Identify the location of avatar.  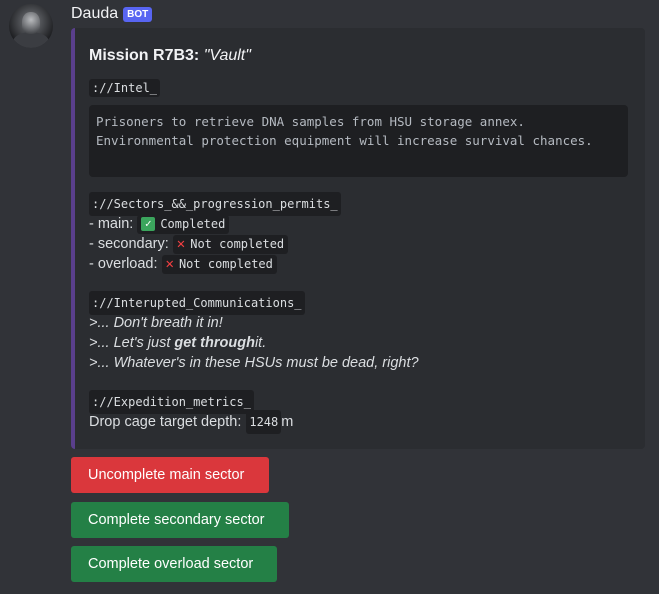
(31, 26).